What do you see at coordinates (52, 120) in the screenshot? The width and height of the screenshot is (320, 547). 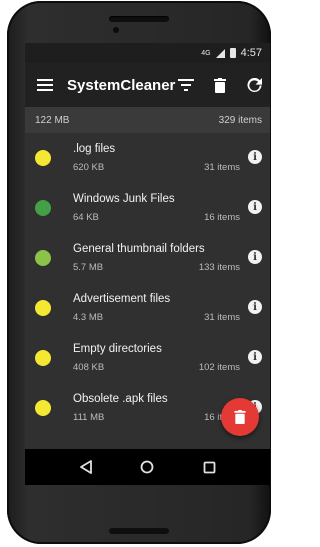 I see `total-size: 122 MB` at bounding box center [52, 120].